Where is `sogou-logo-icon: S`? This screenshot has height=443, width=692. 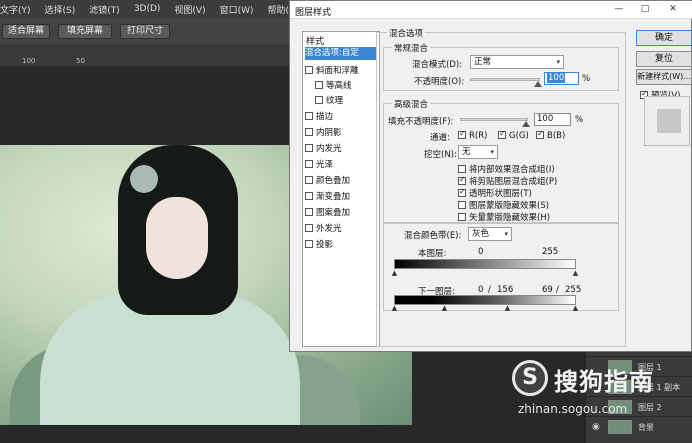
sogou-logo-icon: S is located at coordinates (530, 378).